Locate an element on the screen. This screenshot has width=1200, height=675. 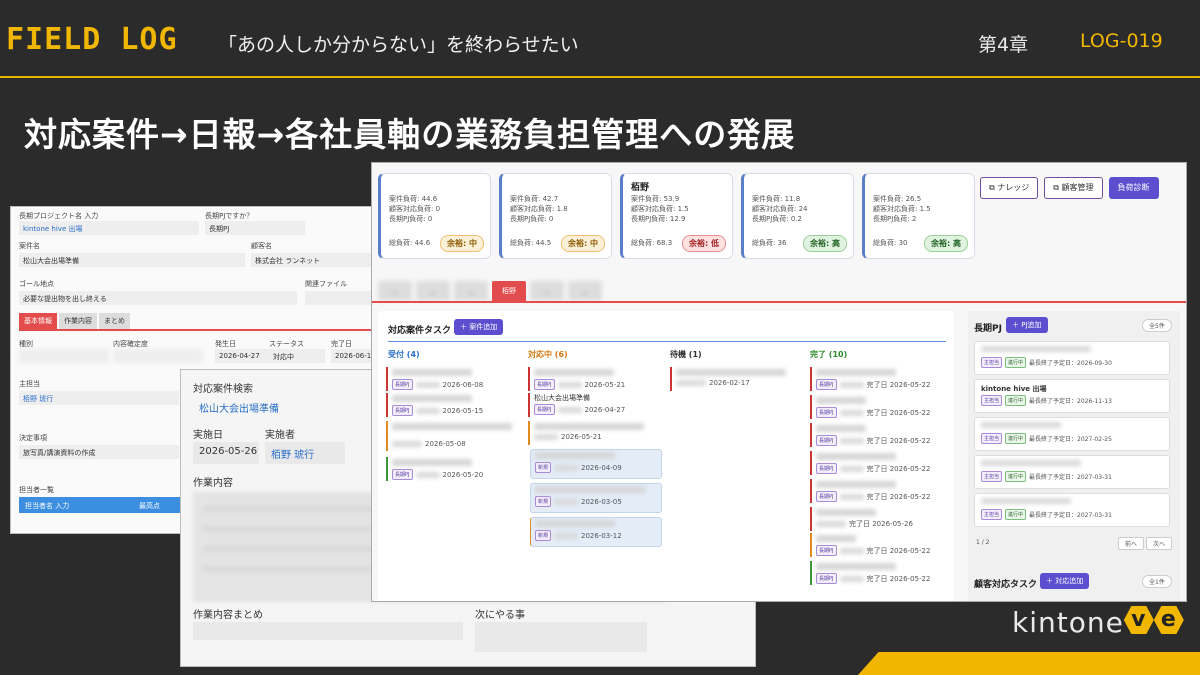
task-card: 2026-05-08 is located at coordinates (451, 436).